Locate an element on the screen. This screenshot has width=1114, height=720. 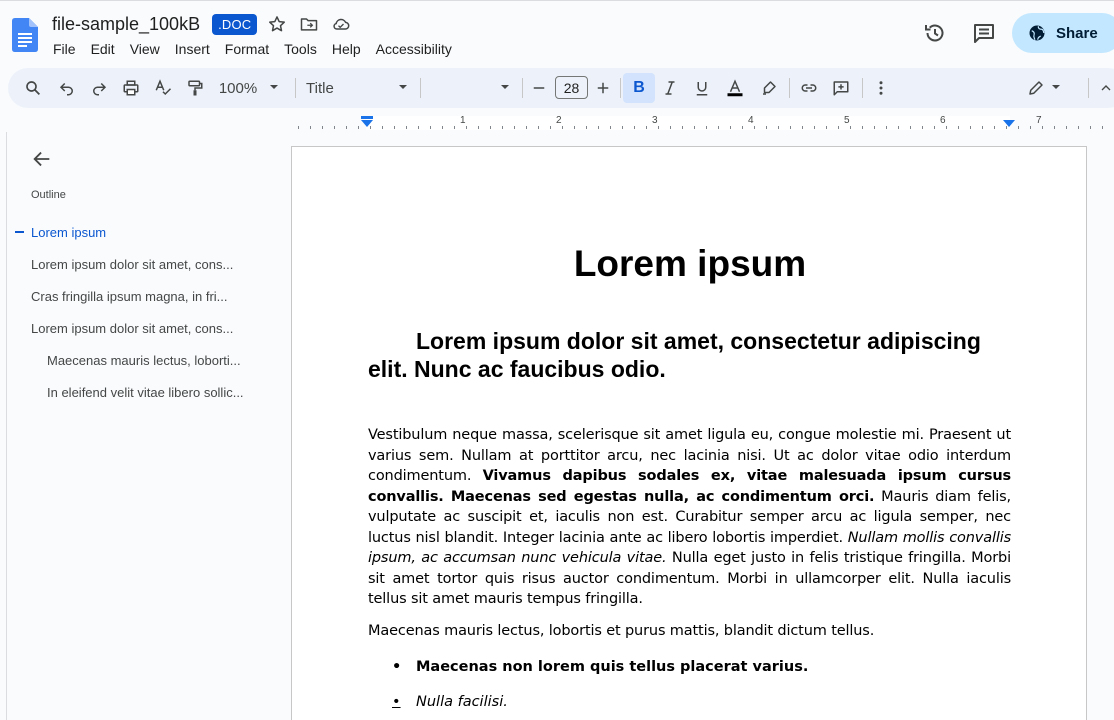
file-type-badge: .DOC is located at coordinates (235, 24).